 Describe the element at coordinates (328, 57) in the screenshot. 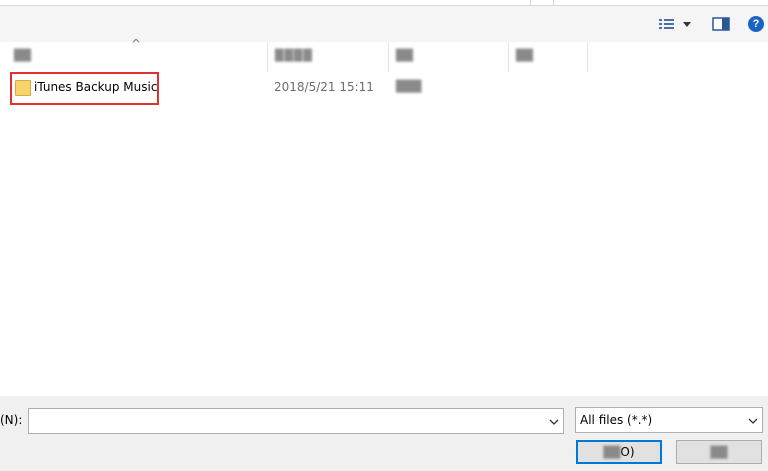

I see `column-header-date: ████` at that location.